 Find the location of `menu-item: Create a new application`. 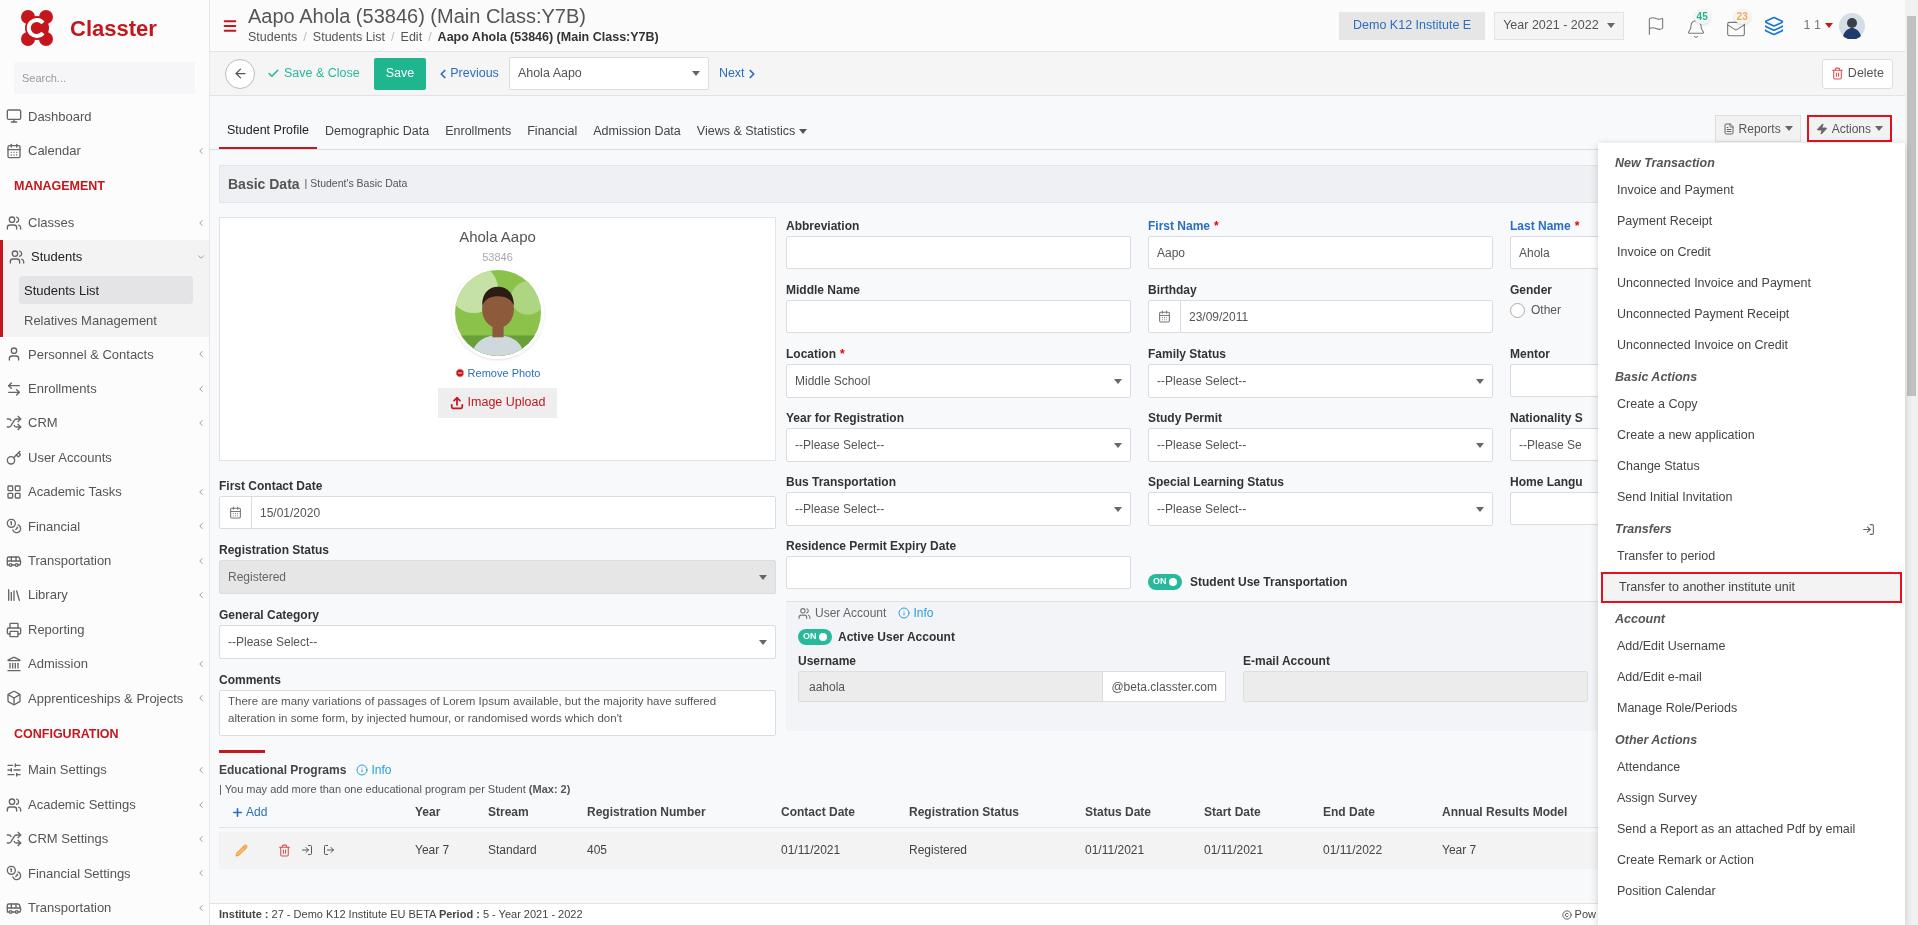

menu-item: Create a new application is located at coordinates (1751, 435).